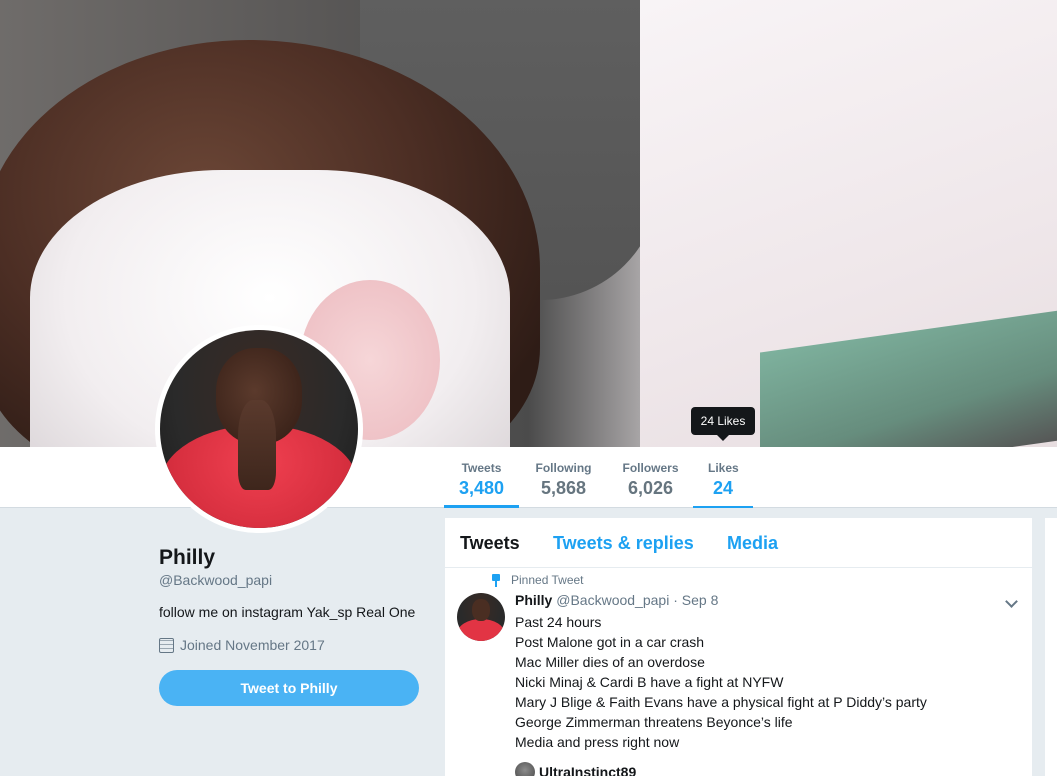 The width and height of the screenshot is (1057, 776). What do you see at coordinates (612, 600) in the screenshot?
I see `tweet-author-handle: @Backwood_papi` at bounding box center [612, 600].